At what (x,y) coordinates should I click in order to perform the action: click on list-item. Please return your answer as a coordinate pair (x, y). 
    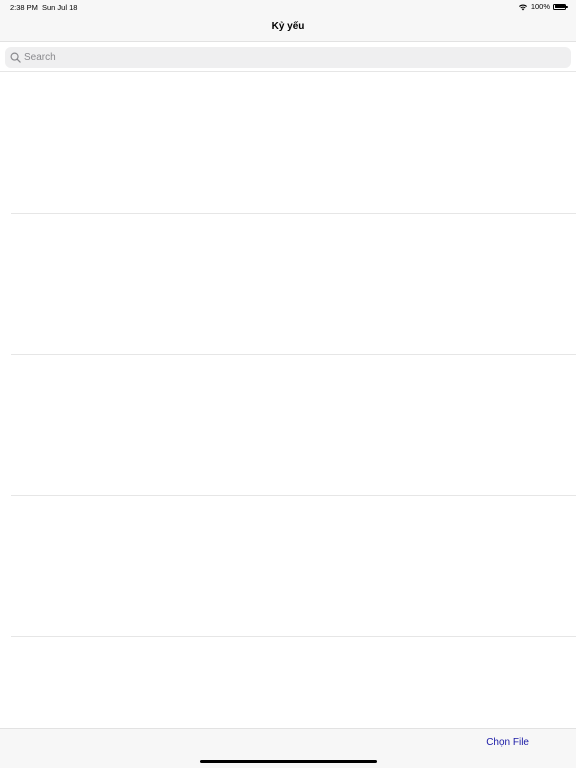
    Looking at the image, I should click on (288, 682).